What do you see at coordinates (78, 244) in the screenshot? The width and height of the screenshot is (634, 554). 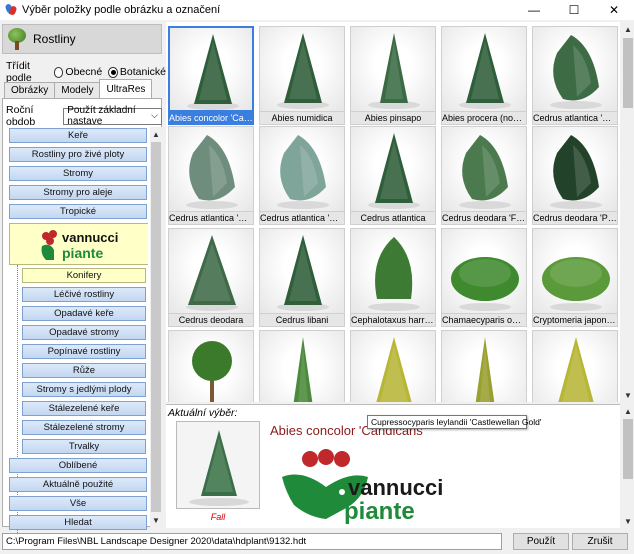 I see `vannucci-brand-button: vannucci piante` at bounding box center [78, 244].